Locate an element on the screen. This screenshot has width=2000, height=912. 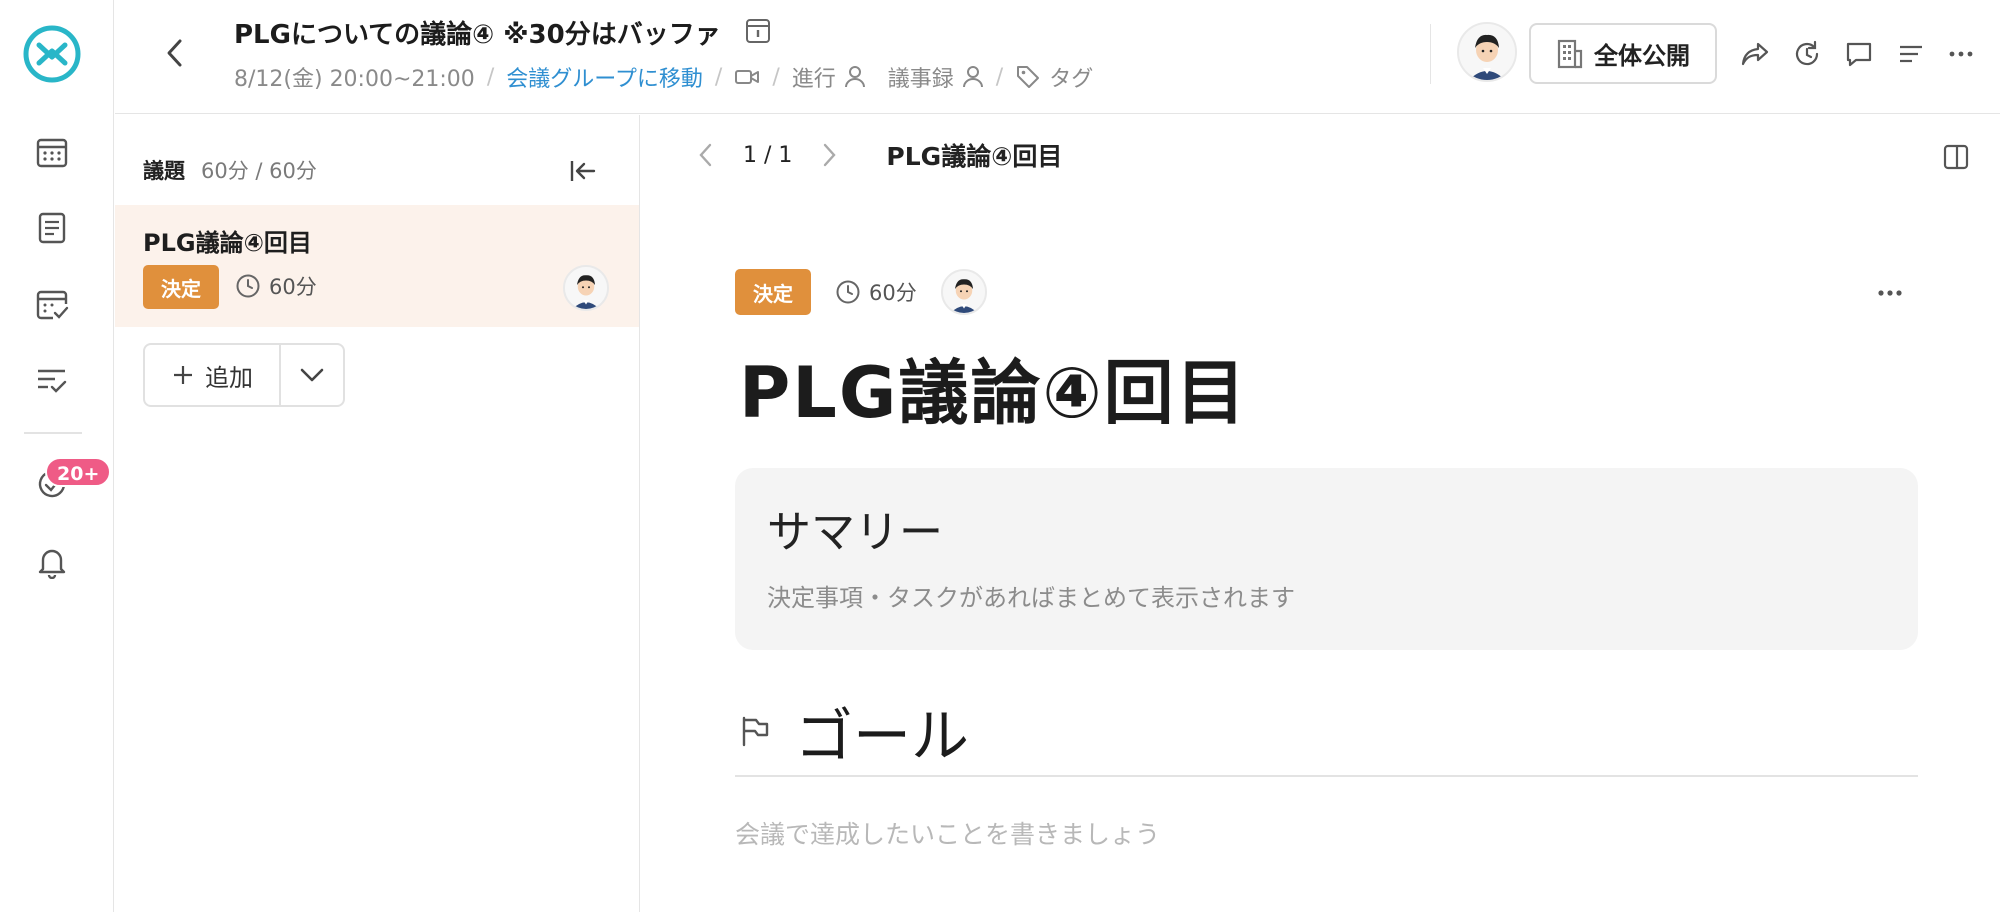
history-icon is located at coordinates (1807, 54).